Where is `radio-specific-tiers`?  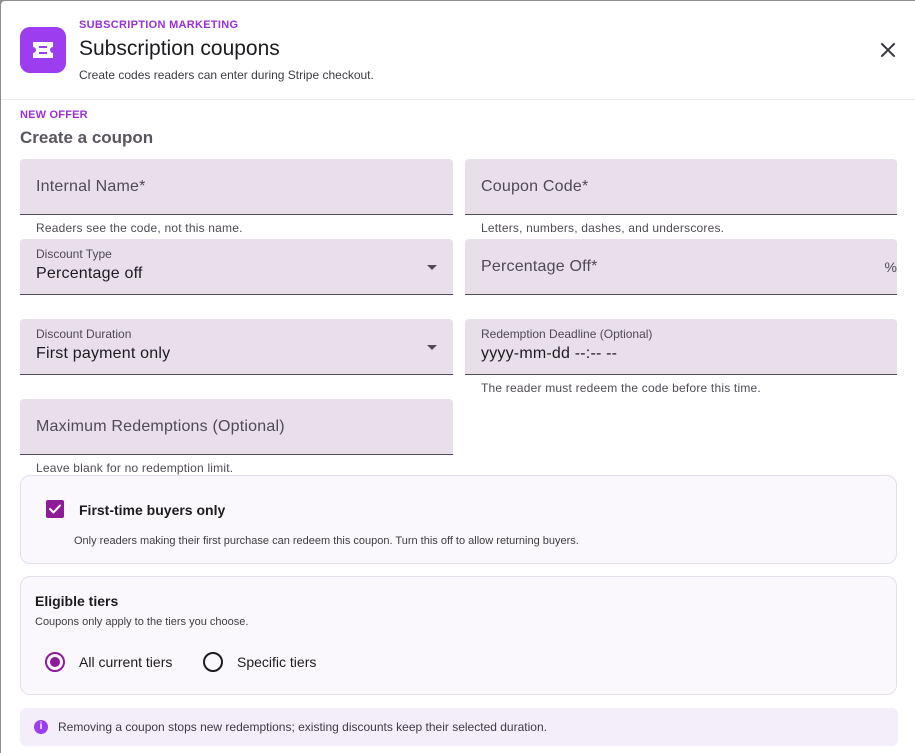 radio-specific-tiers is located at coordinates (213, 662).